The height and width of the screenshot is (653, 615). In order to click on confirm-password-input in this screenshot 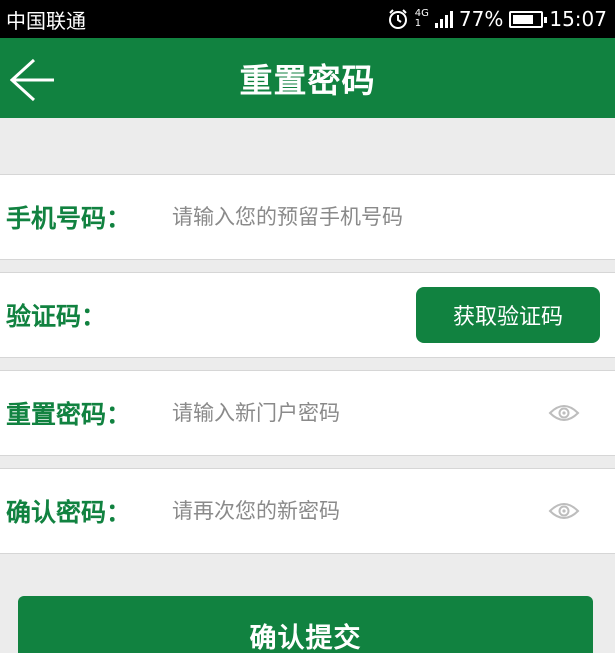, I will do `click(352, 511)`.